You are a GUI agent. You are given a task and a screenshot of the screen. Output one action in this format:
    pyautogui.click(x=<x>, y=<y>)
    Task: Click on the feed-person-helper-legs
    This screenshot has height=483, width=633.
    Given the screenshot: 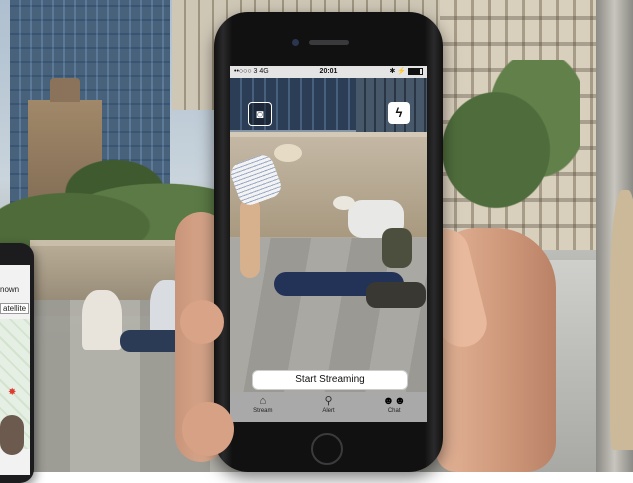 What is the action you would take?
    pyautogui.click(x=397, y=248)
    